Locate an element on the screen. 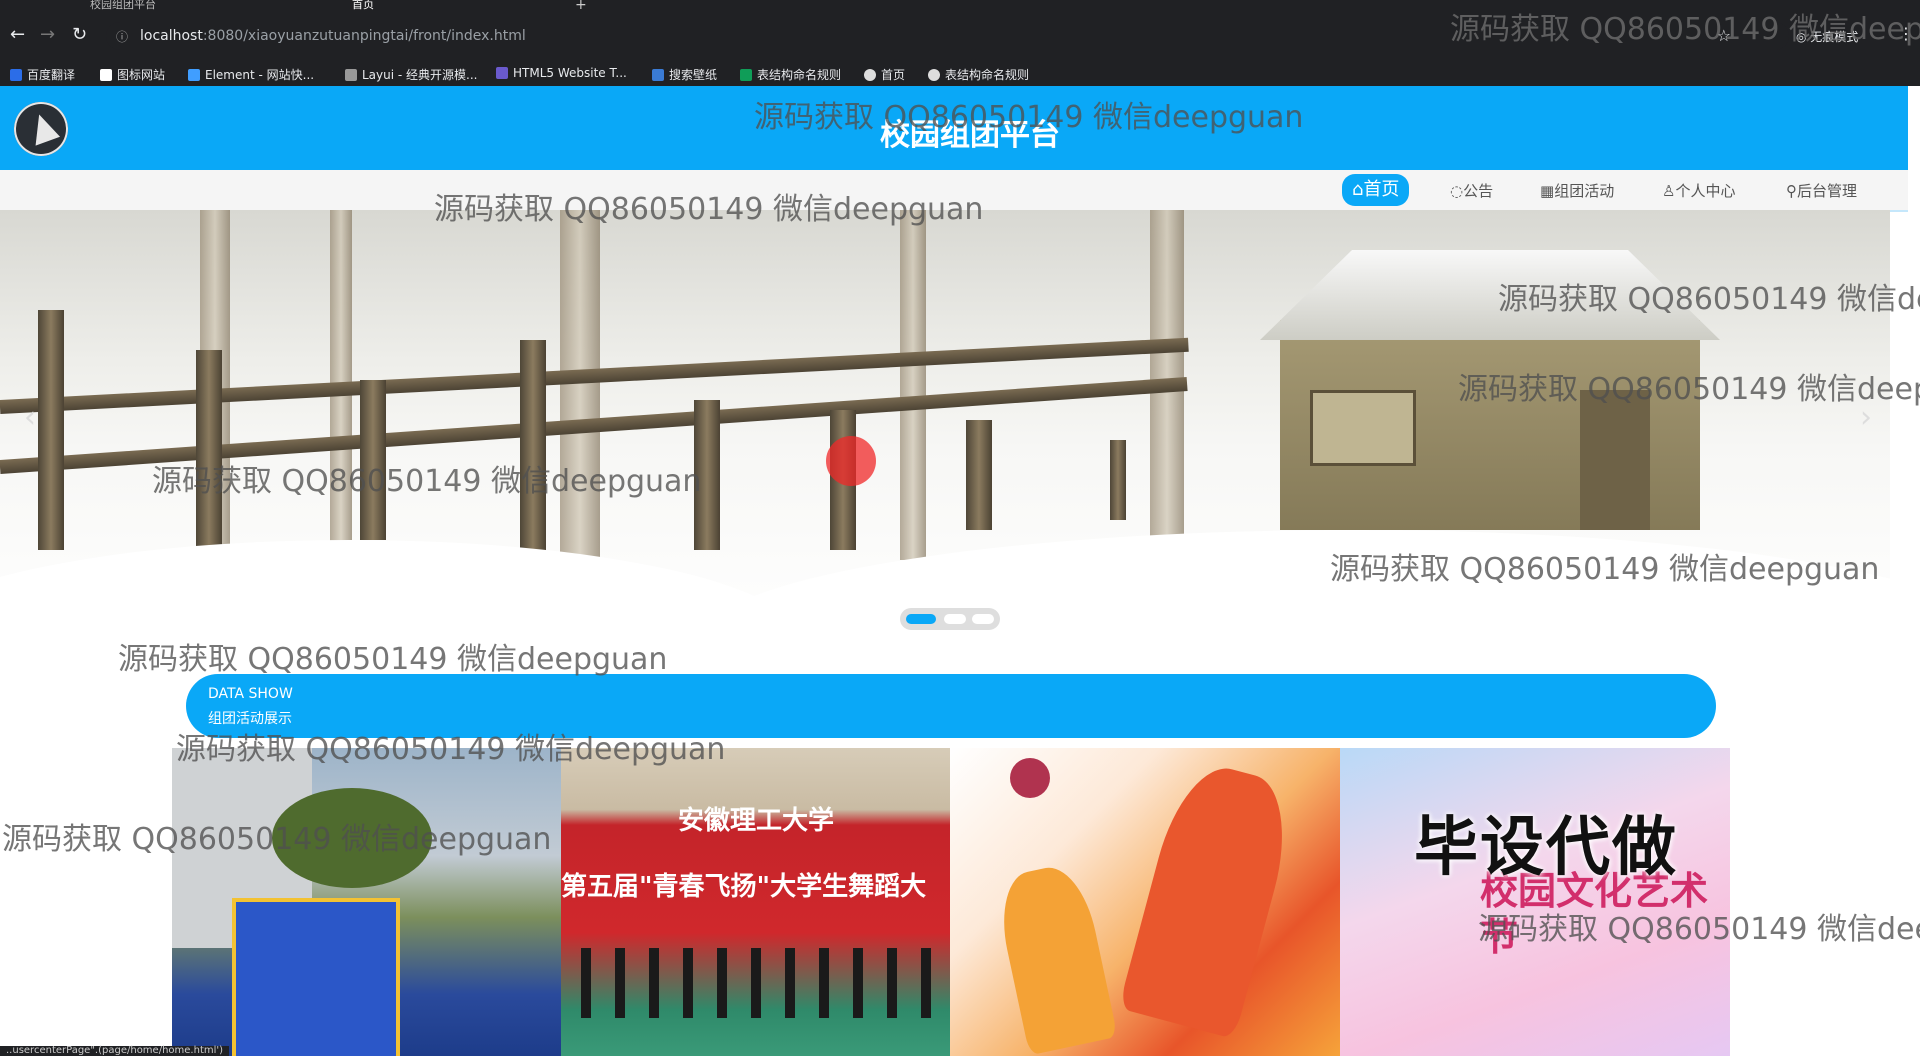 The height and width of the screenshot is (1056, 1920). nav-item-profile: ♙个人中心 is located at coordinates (1698, 191).